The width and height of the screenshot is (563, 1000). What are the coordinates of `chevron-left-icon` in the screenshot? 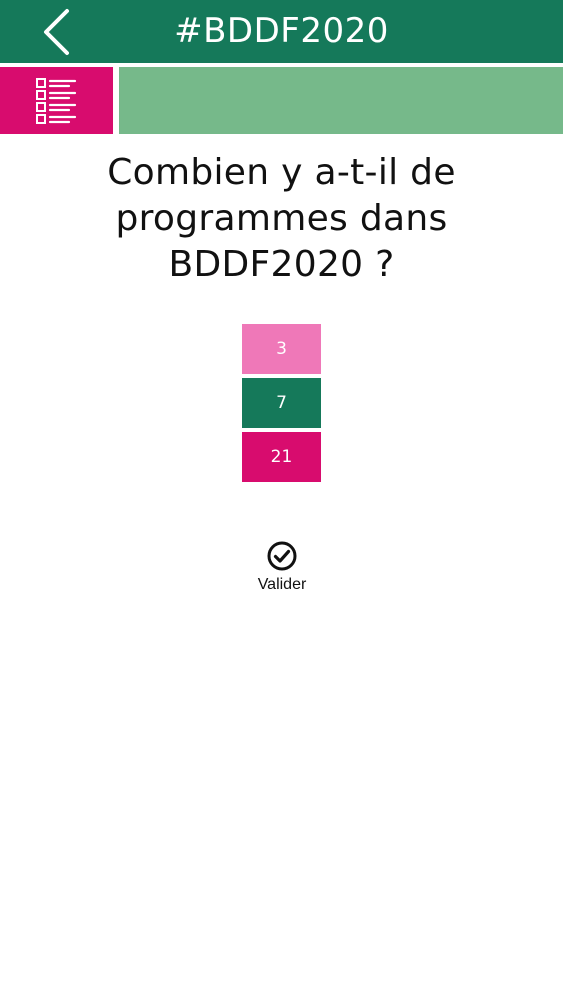 It's located at (56, 32).